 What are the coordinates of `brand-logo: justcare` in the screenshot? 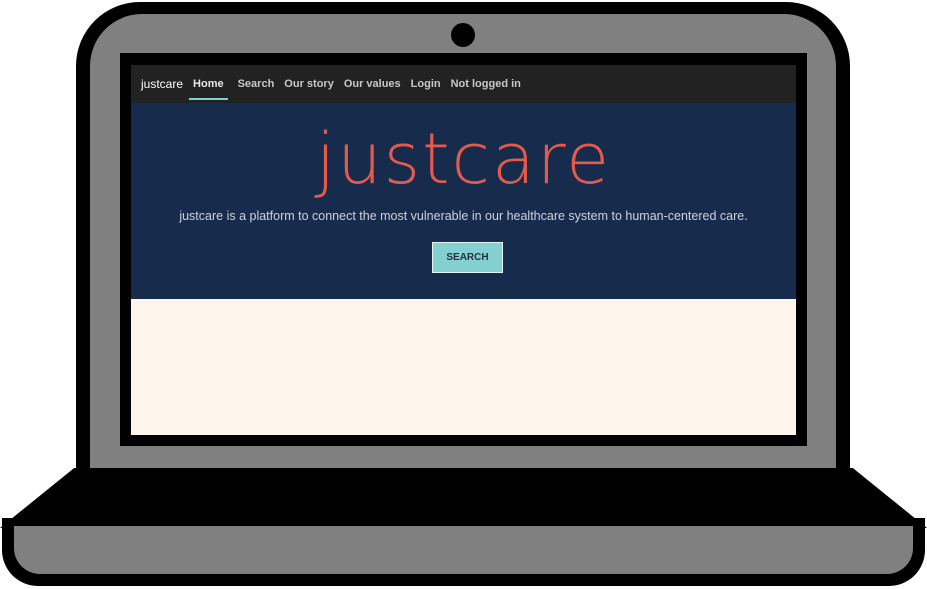 It's located at (162, 84).